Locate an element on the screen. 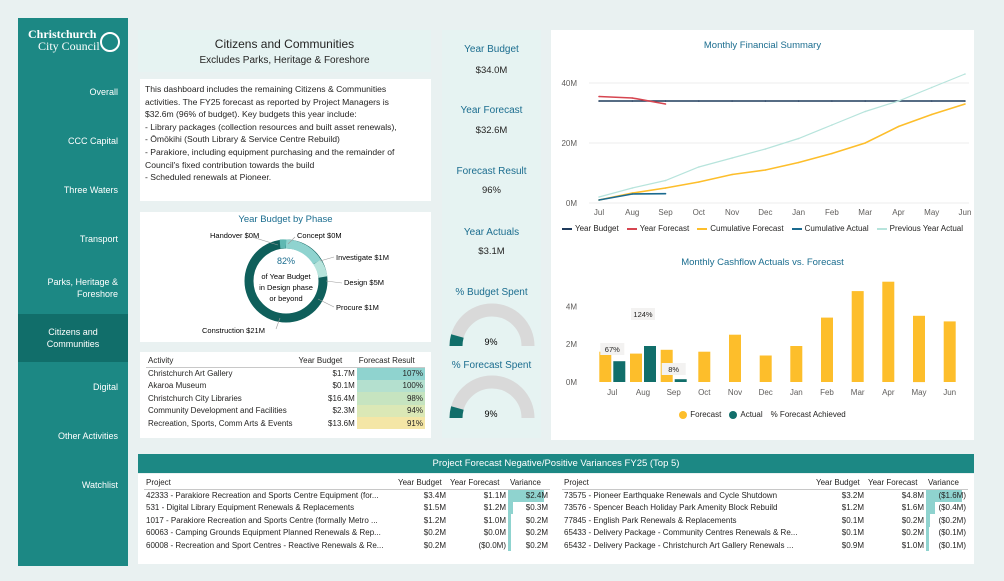 The image size is (1004, 581). project-variance: ($0.1M) is located at coordinates (947, 532).